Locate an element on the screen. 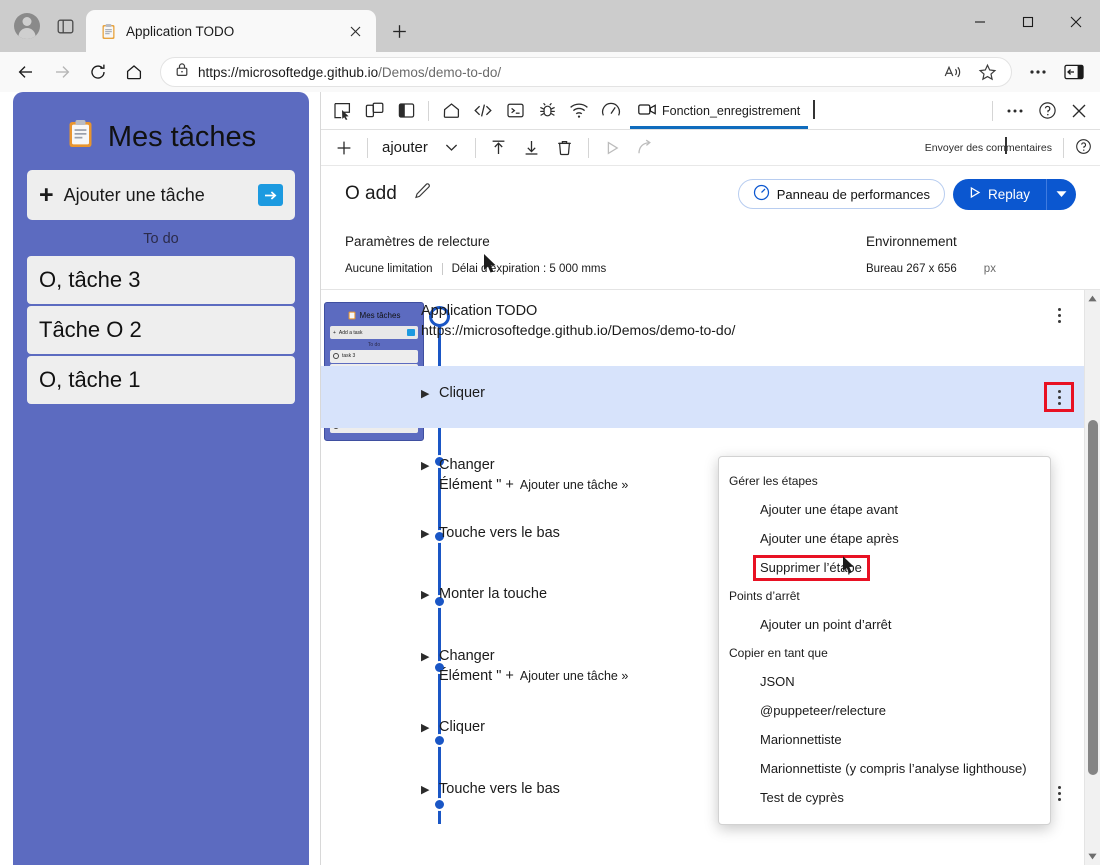  import-down-arrow-icon is located at coordinates (532, 148).